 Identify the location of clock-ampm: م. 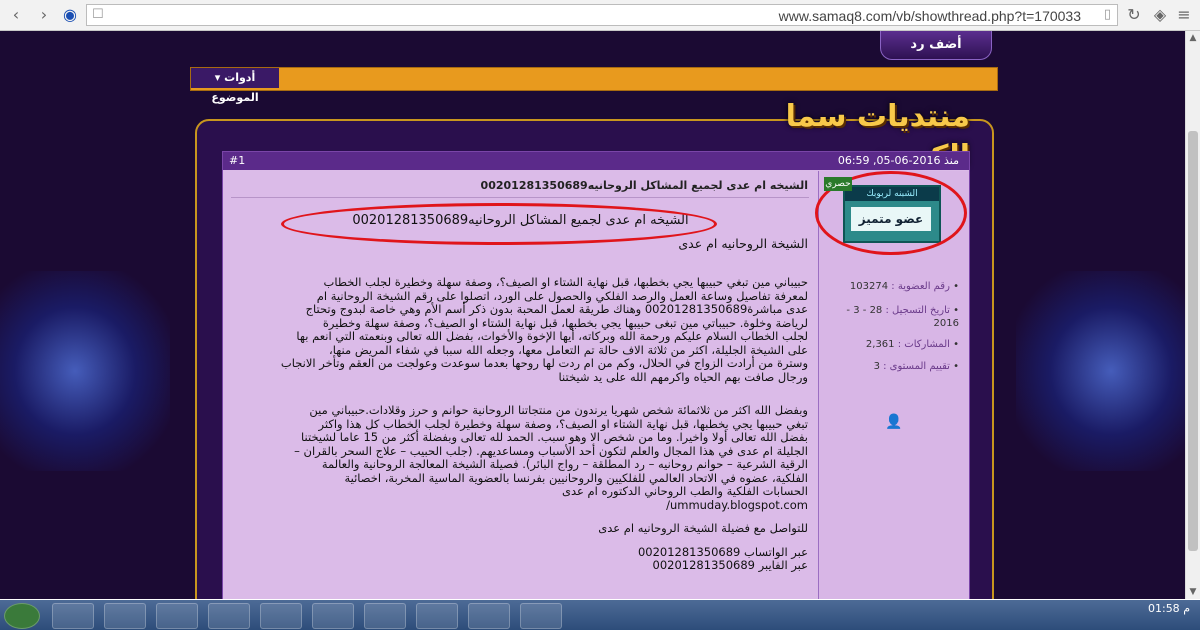
(1186, 608).